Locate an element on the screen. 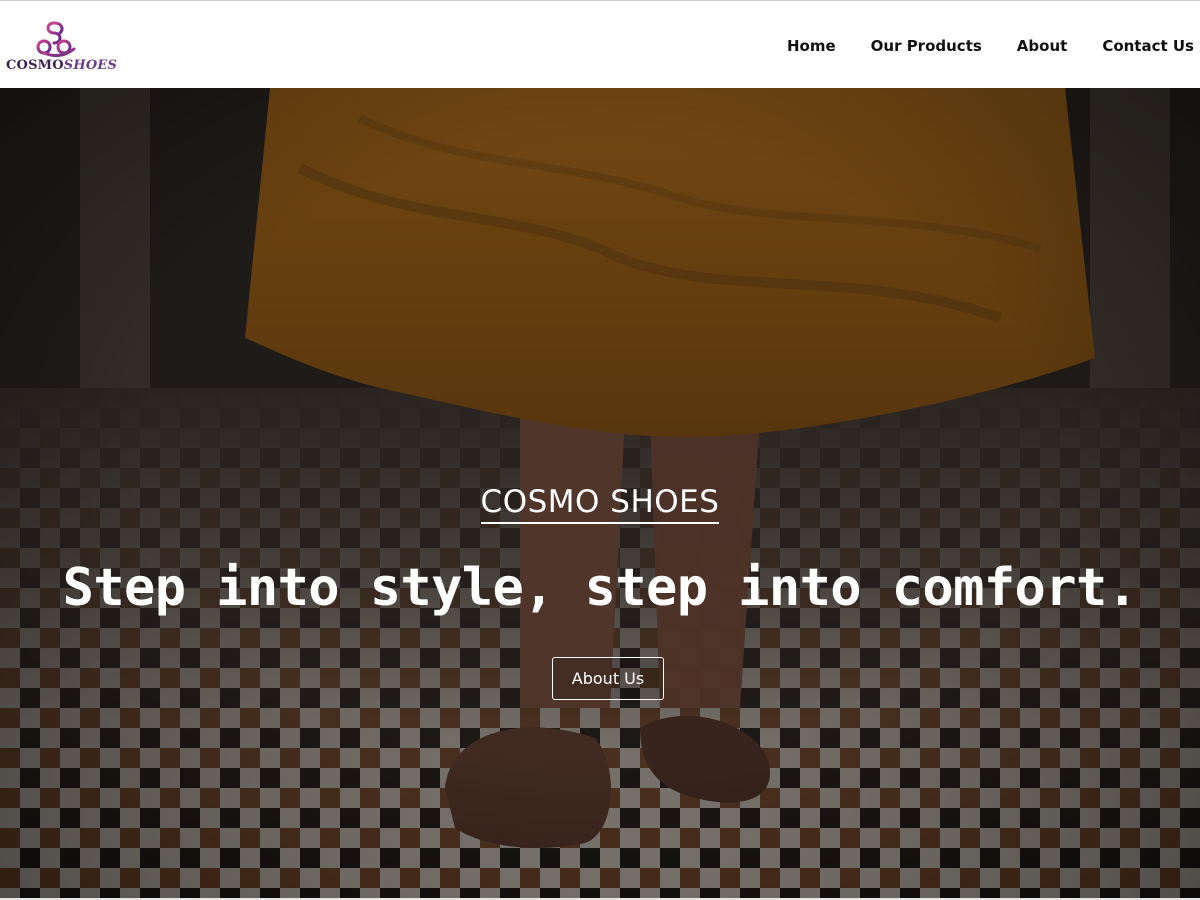 This screenshot has width=1200, height=900. nav-our-products: Our Products is located at coordinates (926, 46).